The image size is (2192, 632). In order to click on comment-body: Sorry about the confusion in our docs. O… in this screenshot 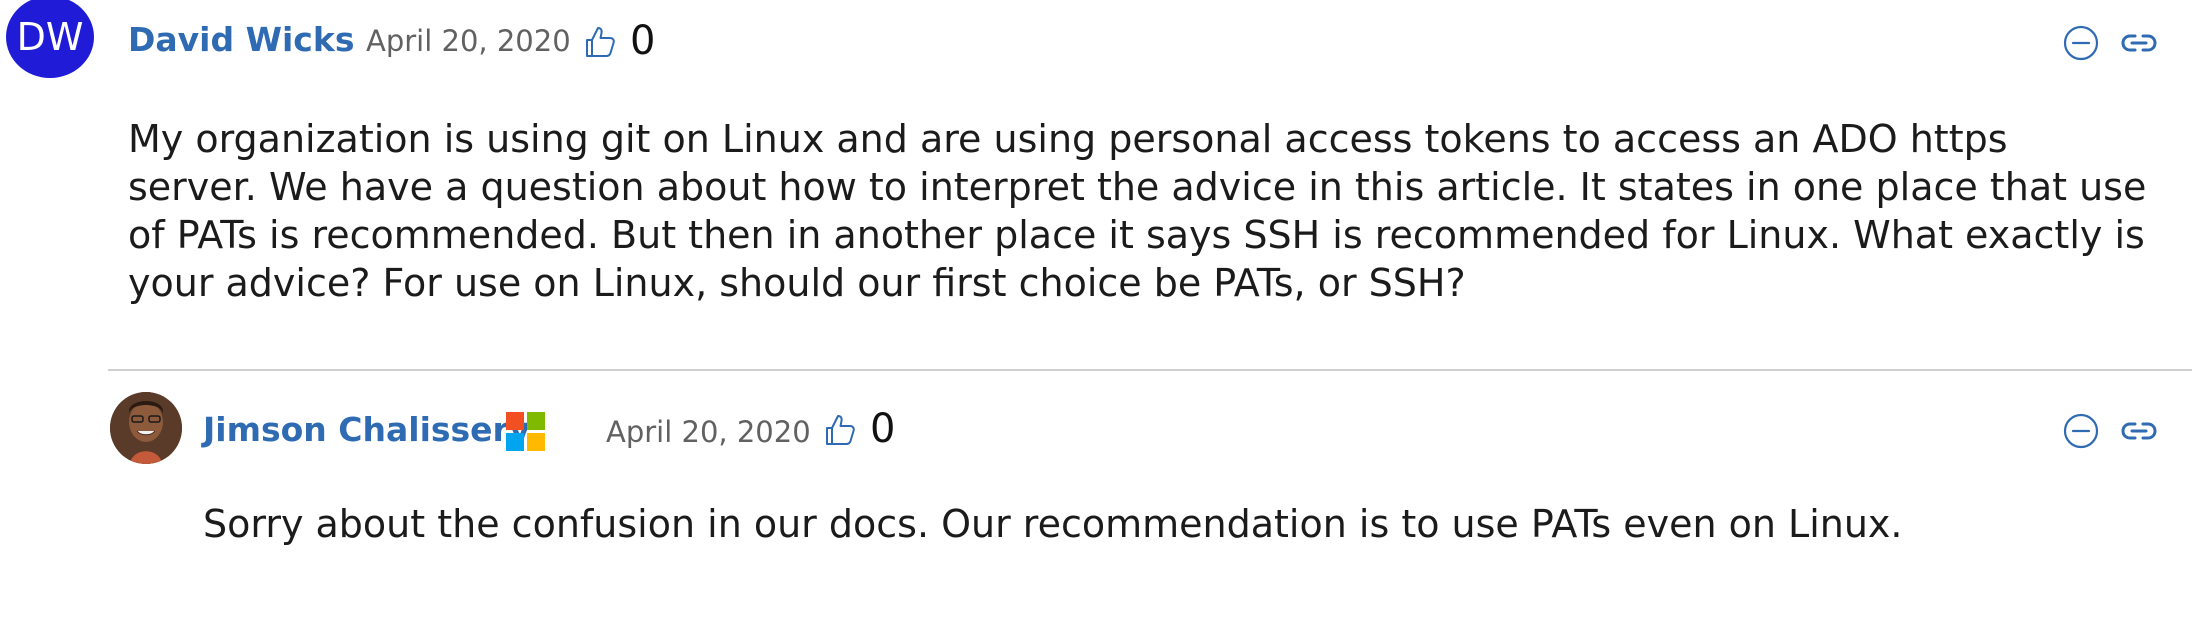, I will do `click(1053, 524)`.